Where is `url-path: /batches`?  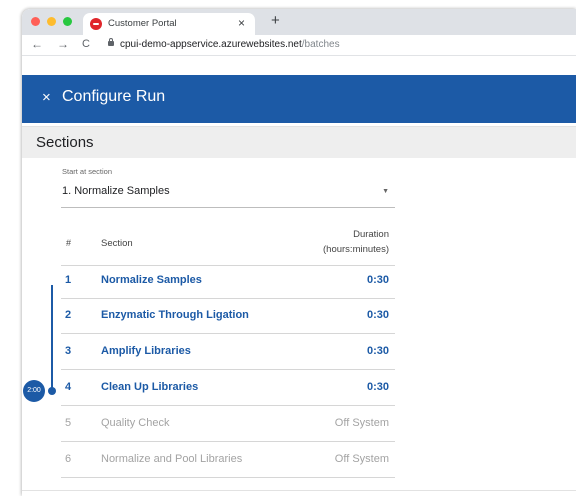 url-path: /batches is located at coordinates (320, 44).